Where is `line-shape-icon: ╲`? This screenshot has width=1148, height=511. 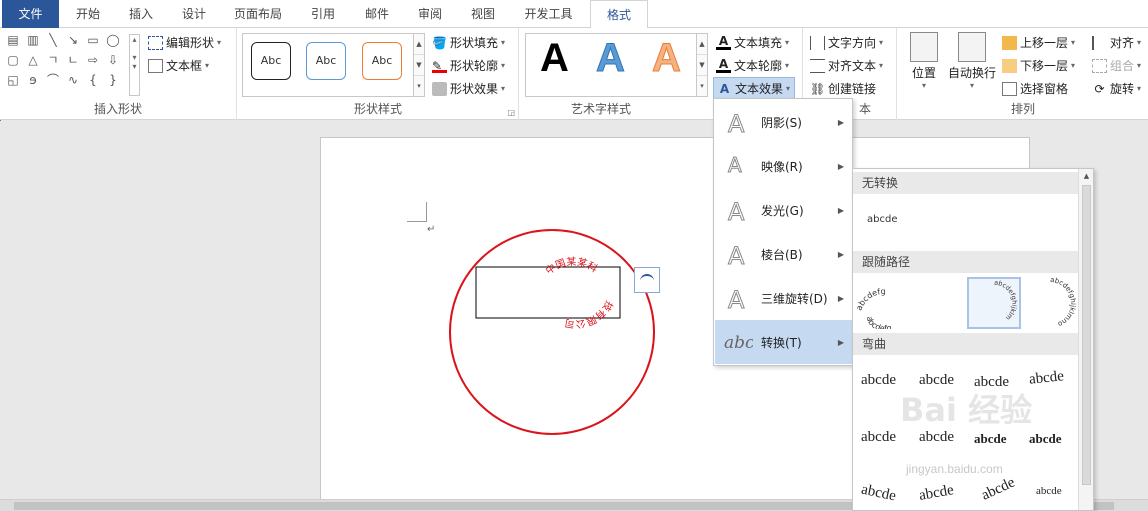 line-shape-icon: ╲ is located at coordinates (53, 40).